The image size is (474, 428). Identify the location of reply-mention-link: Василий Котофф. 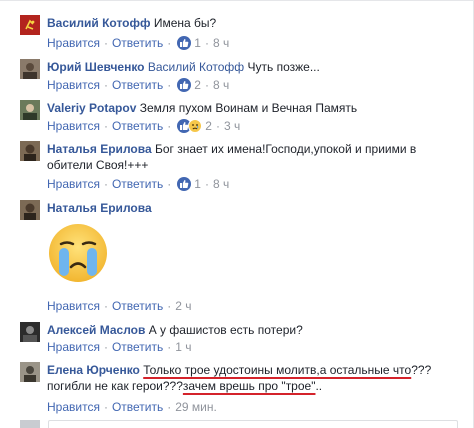
(196, 67).